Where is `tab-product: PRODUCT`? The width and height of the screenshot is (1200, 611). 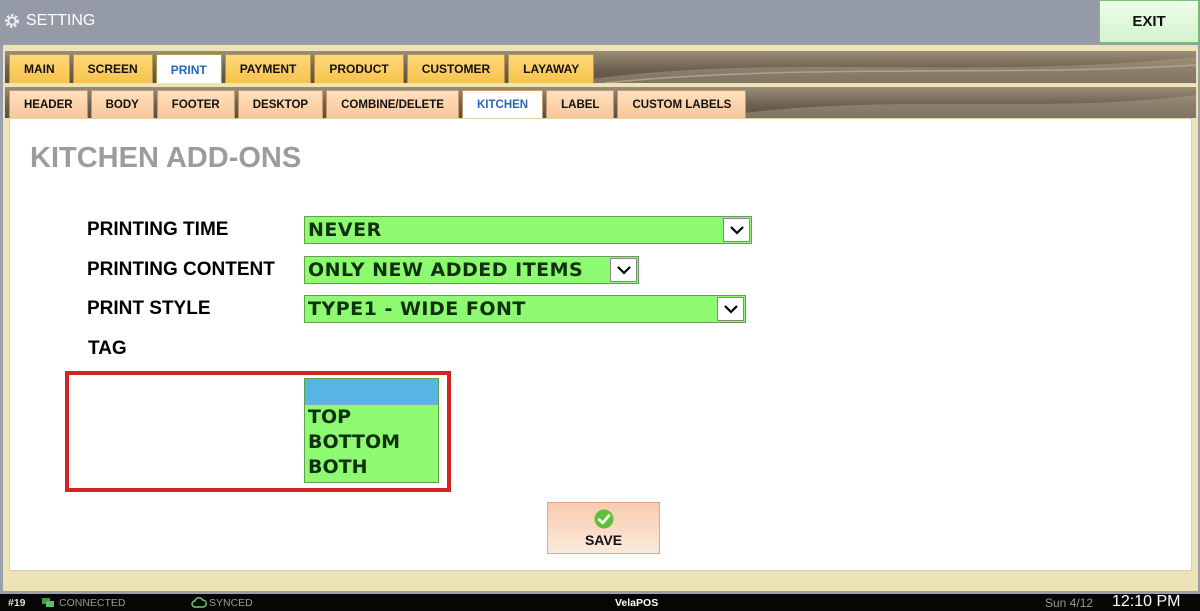 tab-product: PRODUCT is located at coordinates (359, 68).